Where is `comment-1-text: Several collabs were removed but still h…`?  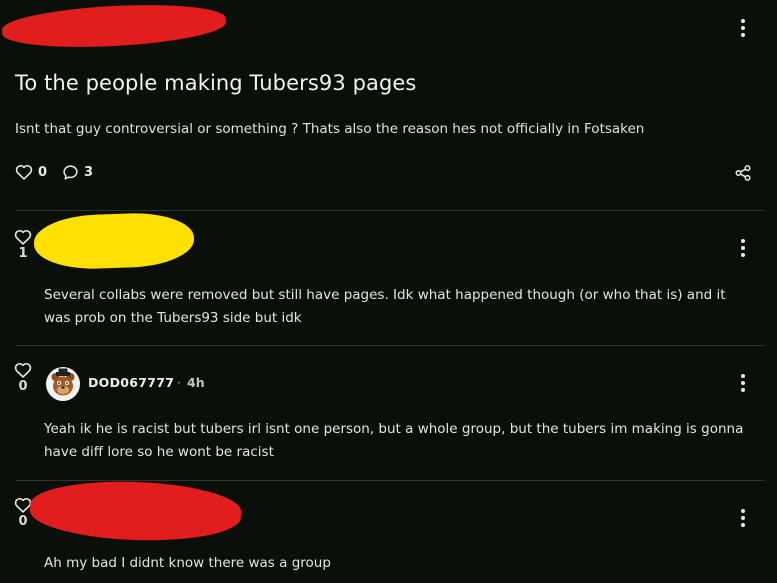 comment-1-text: Several collabs were removed but still h… is located at coordinates (385, 306).